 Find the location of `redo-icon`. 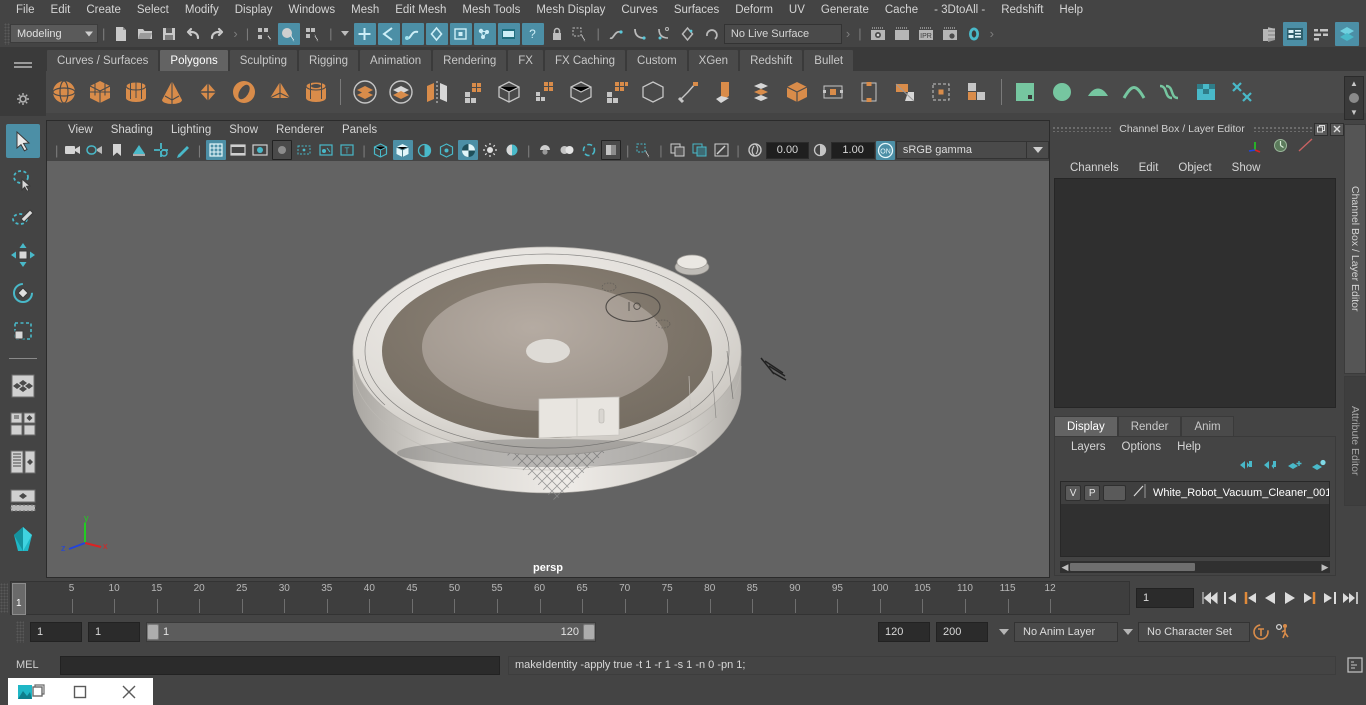

redo-icon is located at coordinates (217, 34).